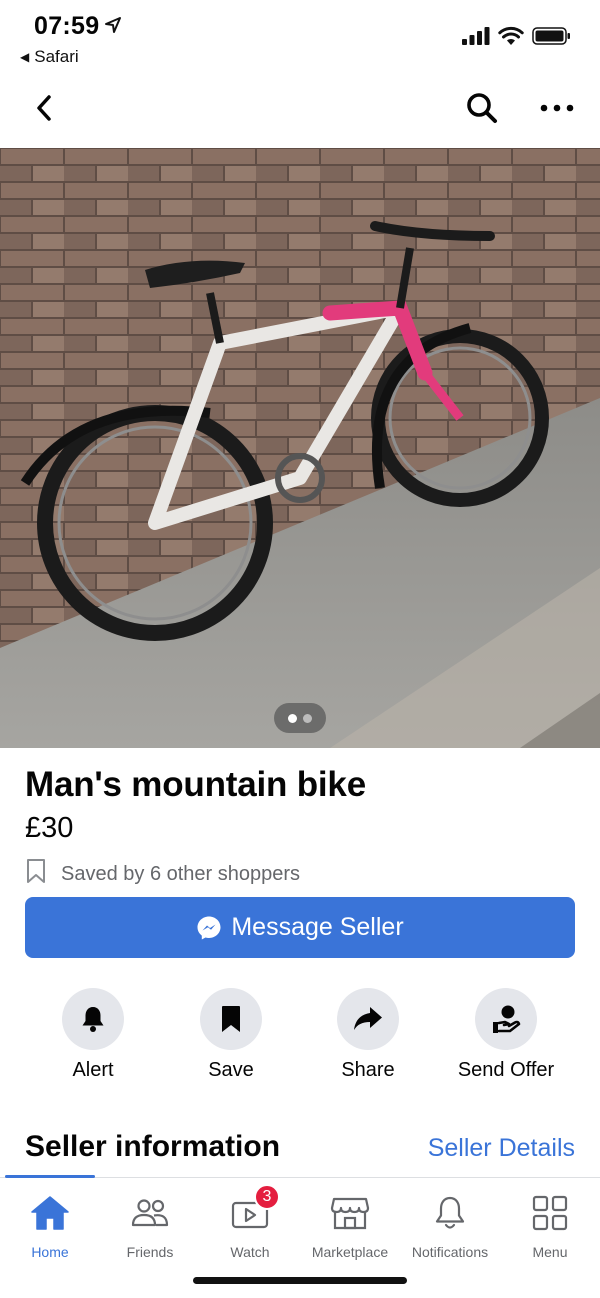 This screenshot has height=1298, width=600. I want to click on back-to-app-link: ◀ Safari, so click(49, 57).